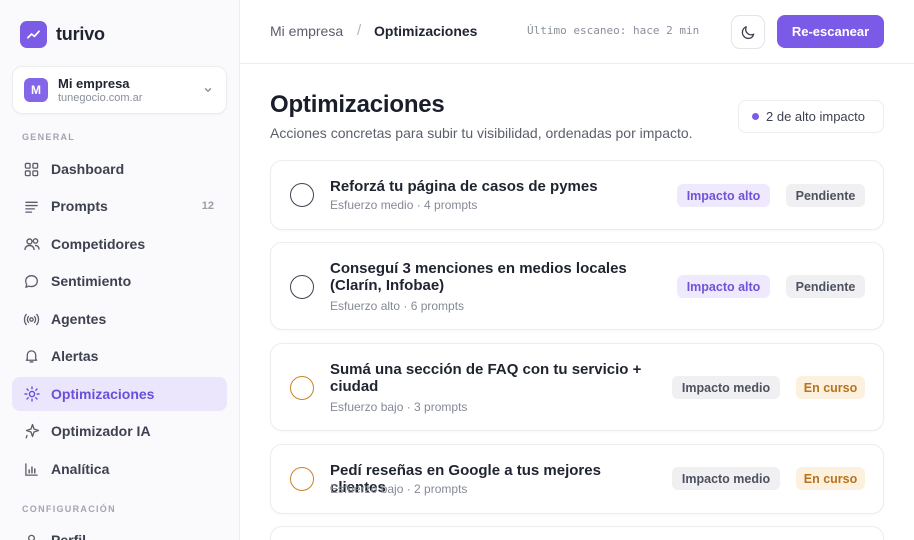 The width and height of the screenshot is (914, 540). I want to click on sidebar-item-label: Agentes, so click(79, 319).